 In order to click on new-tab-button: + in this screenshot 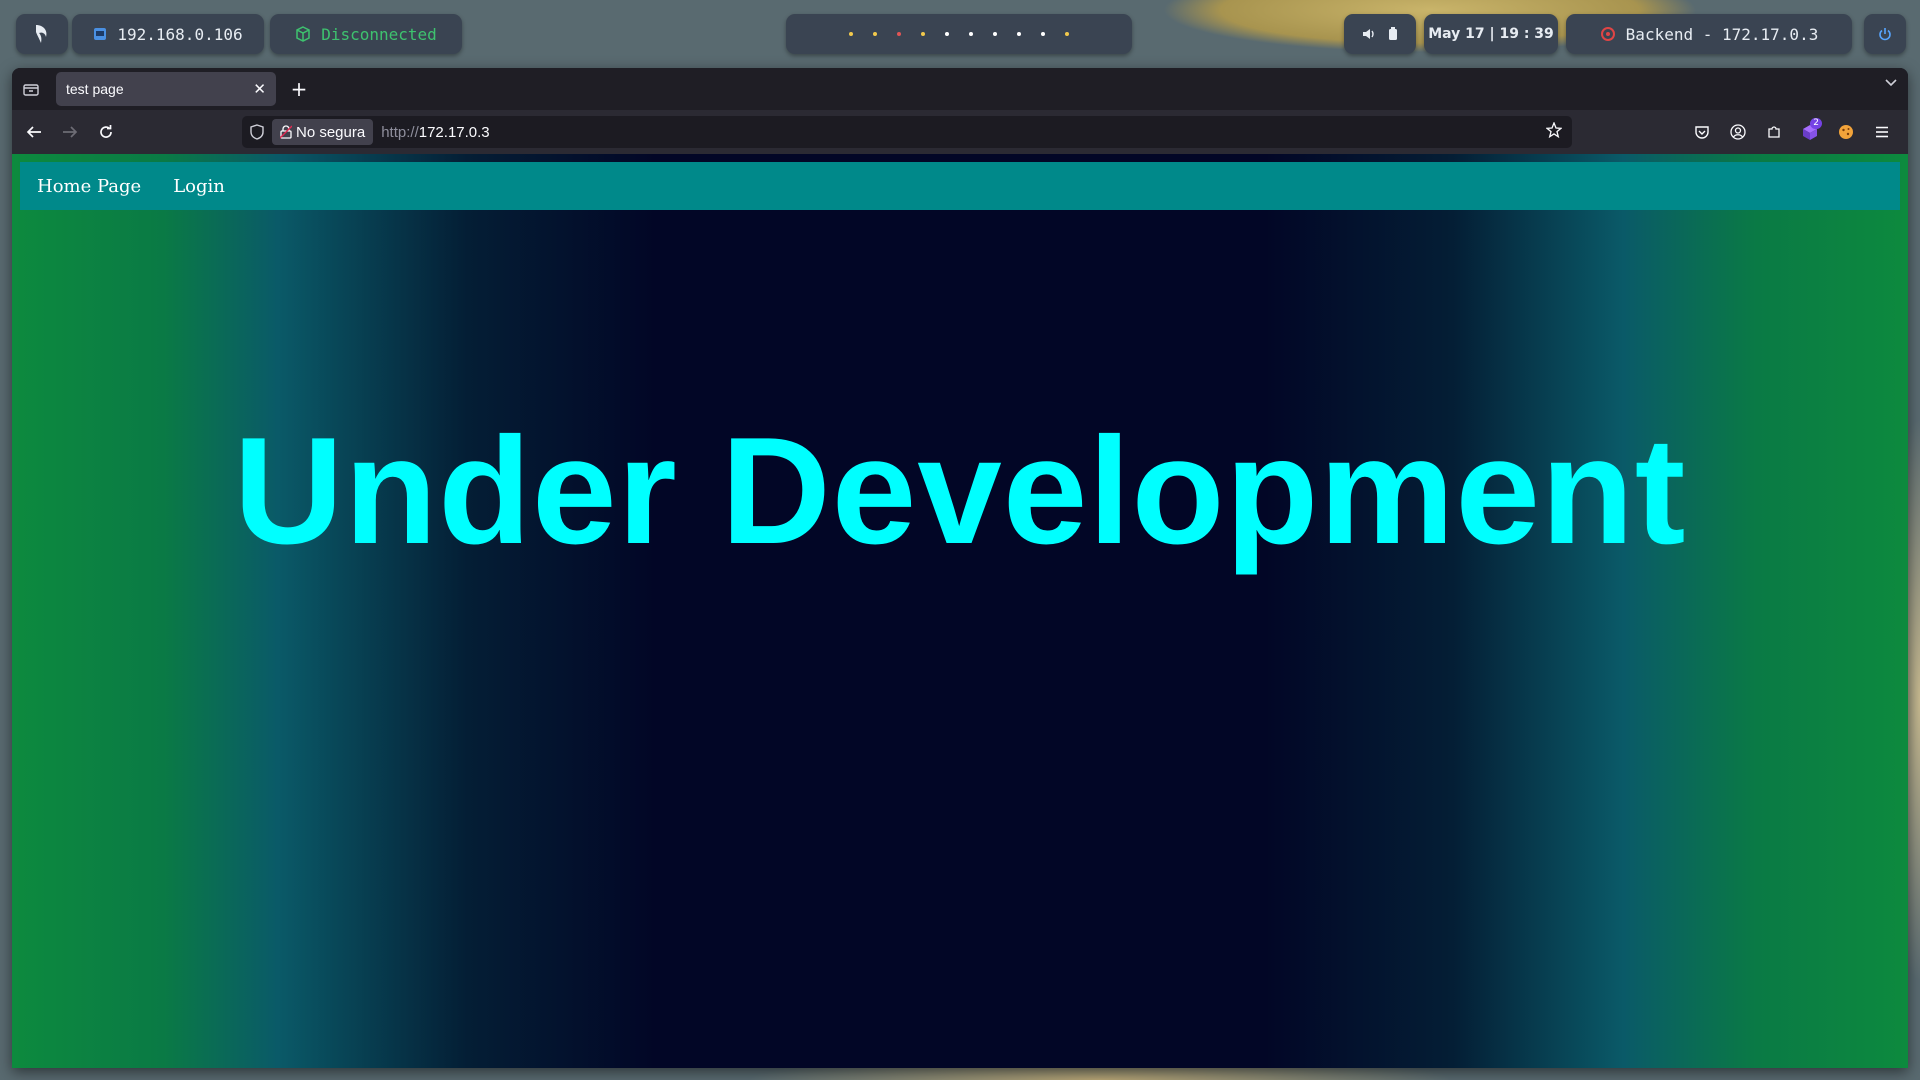, I will do `click(299, 89)`.